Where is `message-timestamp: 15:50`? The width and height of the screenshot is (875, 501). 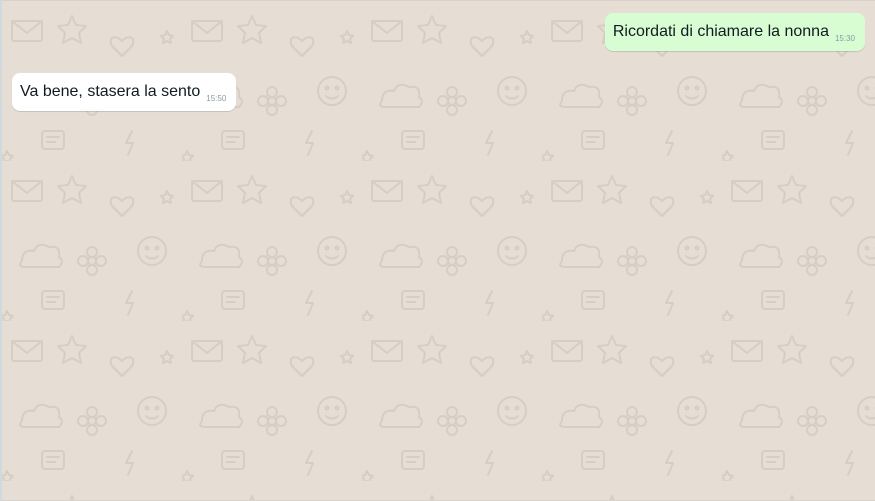 message-timestamp: 15:50 is located at coordinates (216, 98).